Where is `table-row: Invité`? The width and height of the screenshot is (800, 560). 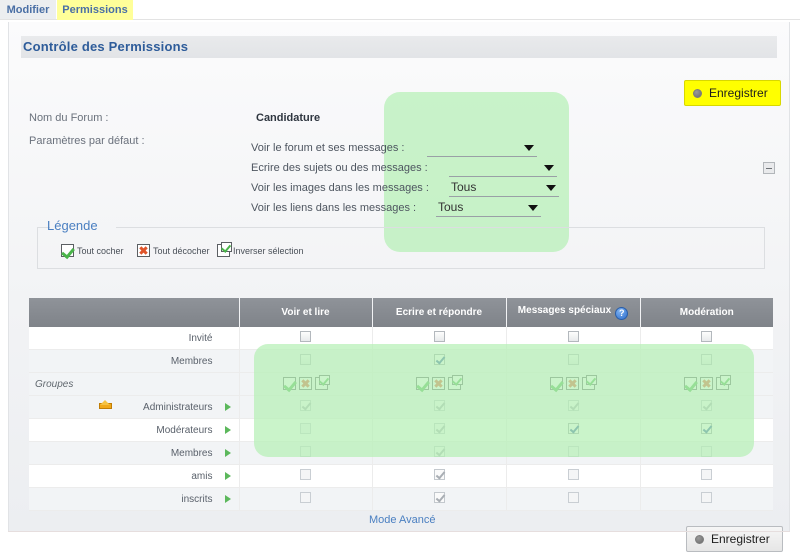
table-row: Invité is located at coordinates (401, 338).